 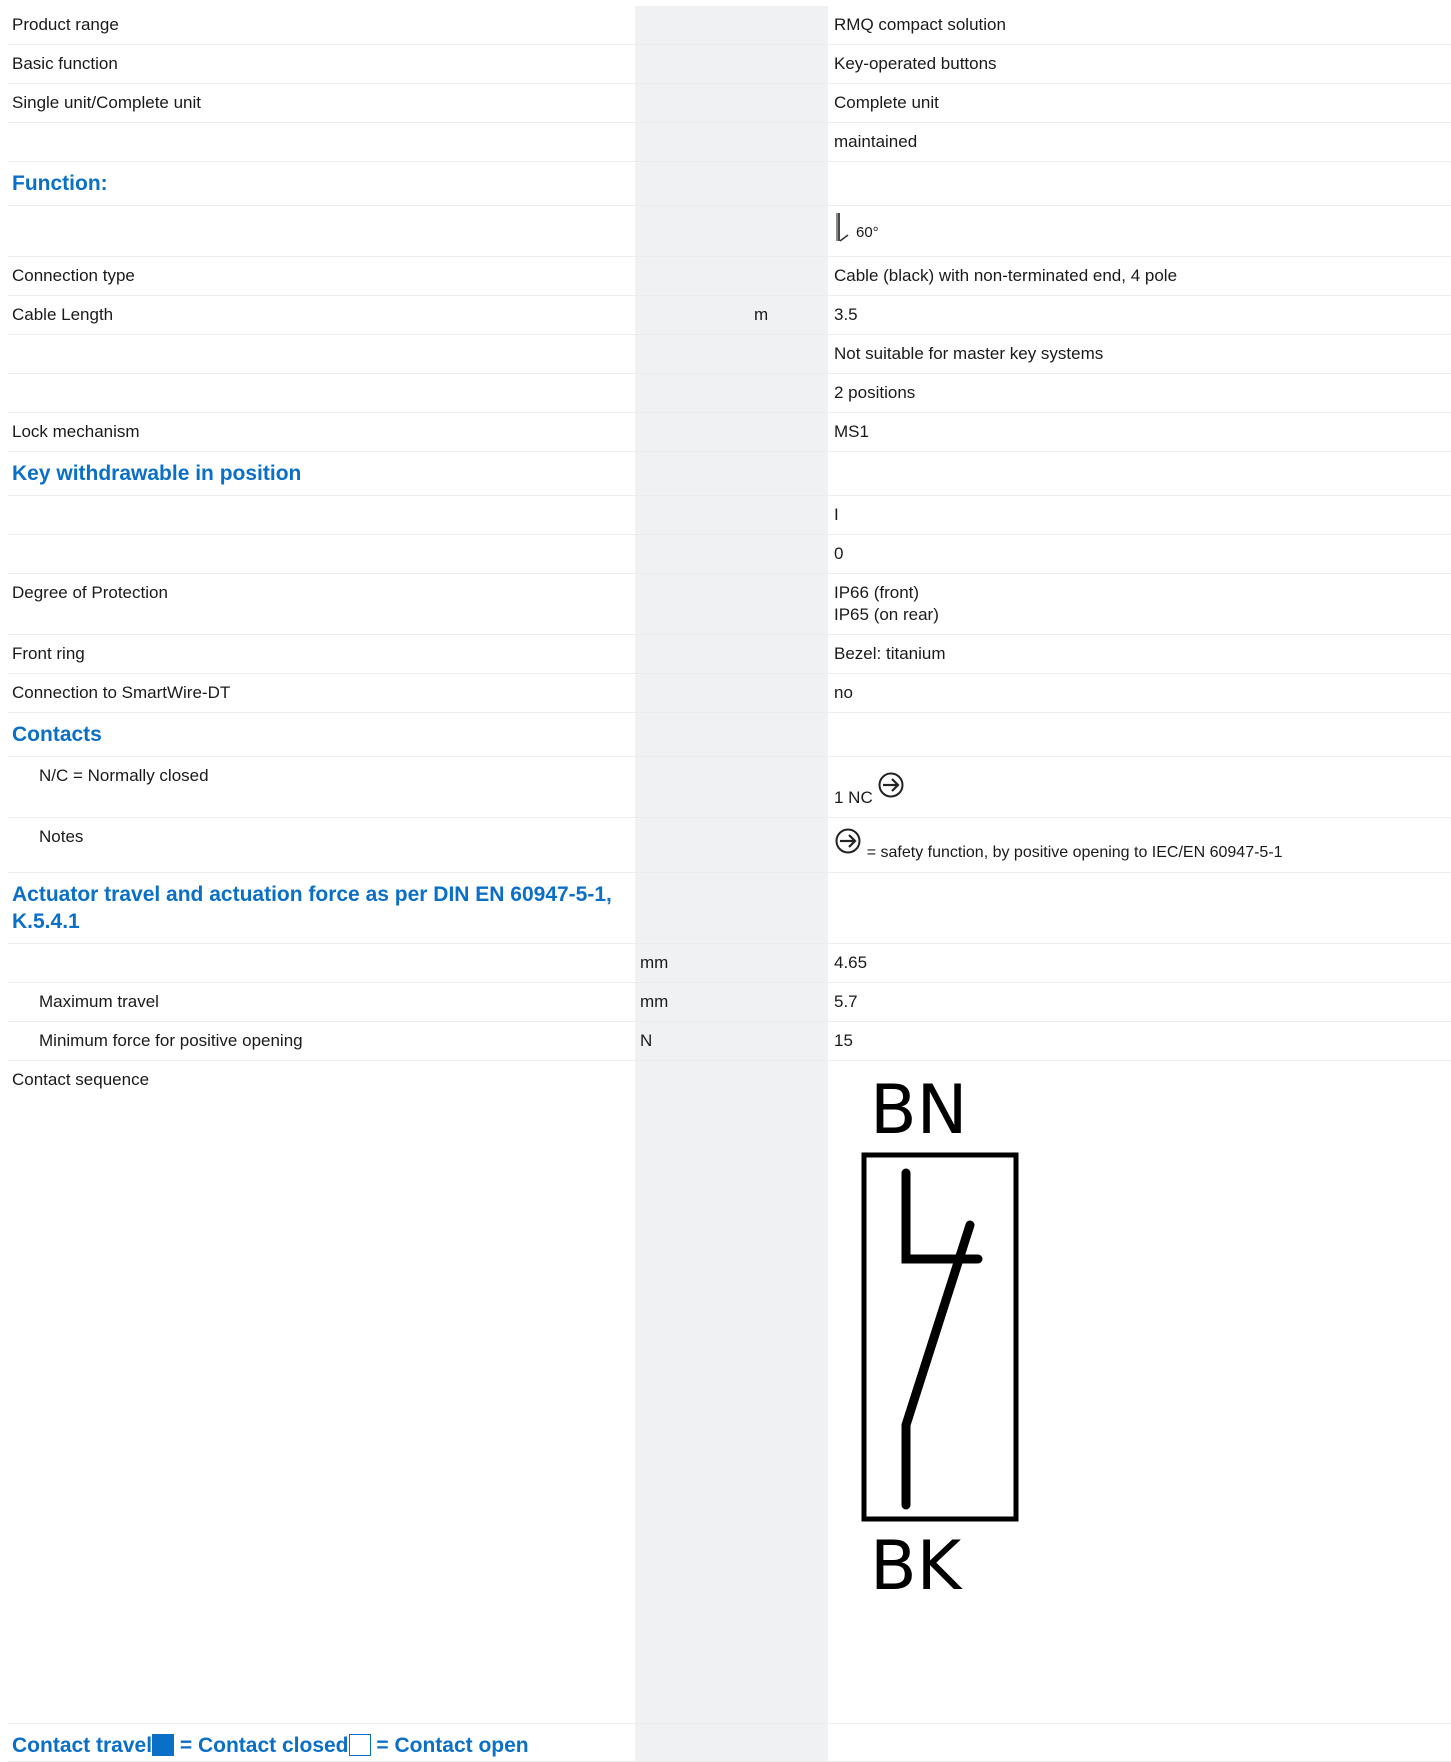 I want to click on table-row: Minimum force for positive opening N 15, so click(x=729, y=1041).